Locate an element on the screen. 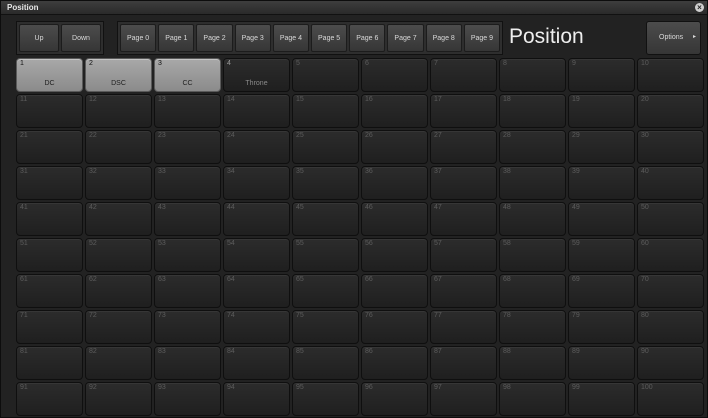 Image resolution: width=708 pixels, height=418 pixels. preset-cell: 32 is located at coordinates (118, 183).